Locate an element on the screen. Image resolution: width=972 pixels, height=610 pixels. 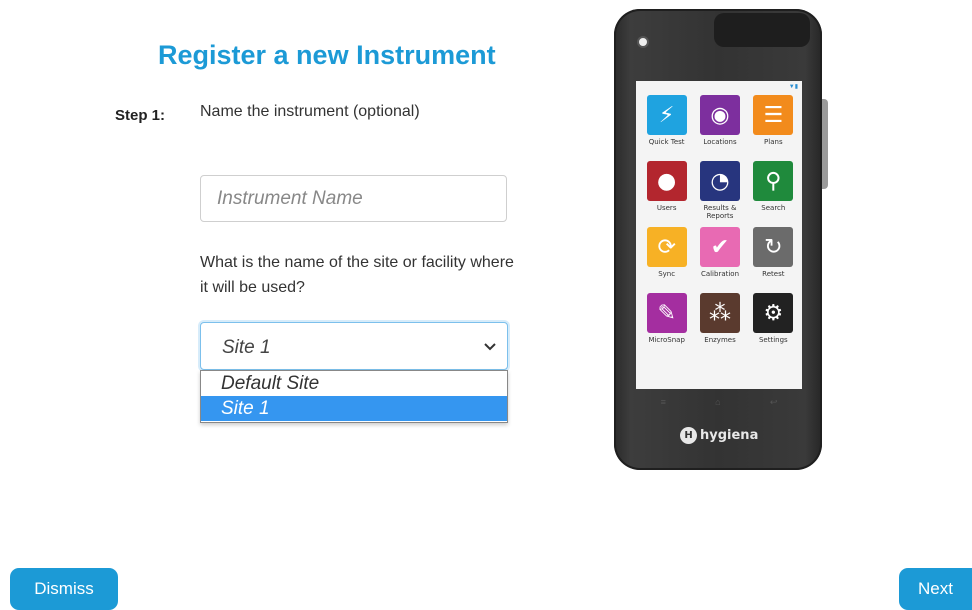
app-results-reports: ◔ Results & Reports is located at coordinates (719, 193).